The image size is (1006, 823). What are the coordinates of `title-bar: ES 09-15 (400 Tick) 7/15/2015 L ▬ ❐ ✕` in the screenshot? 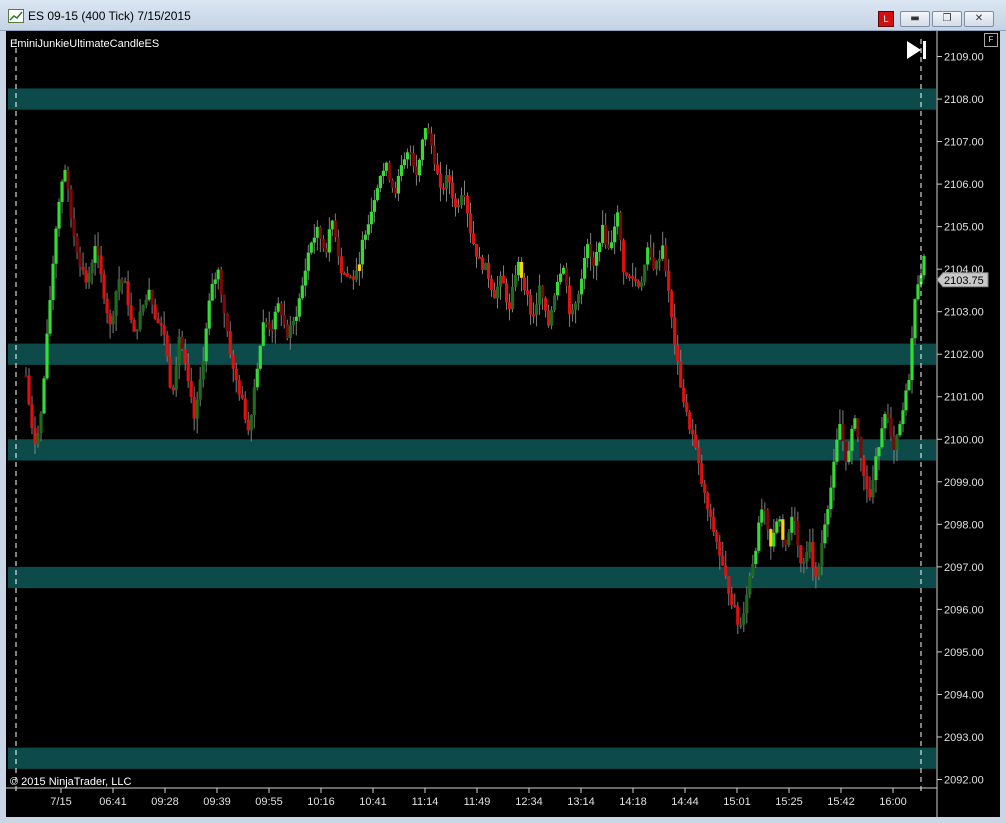 It's located at (503, 15).